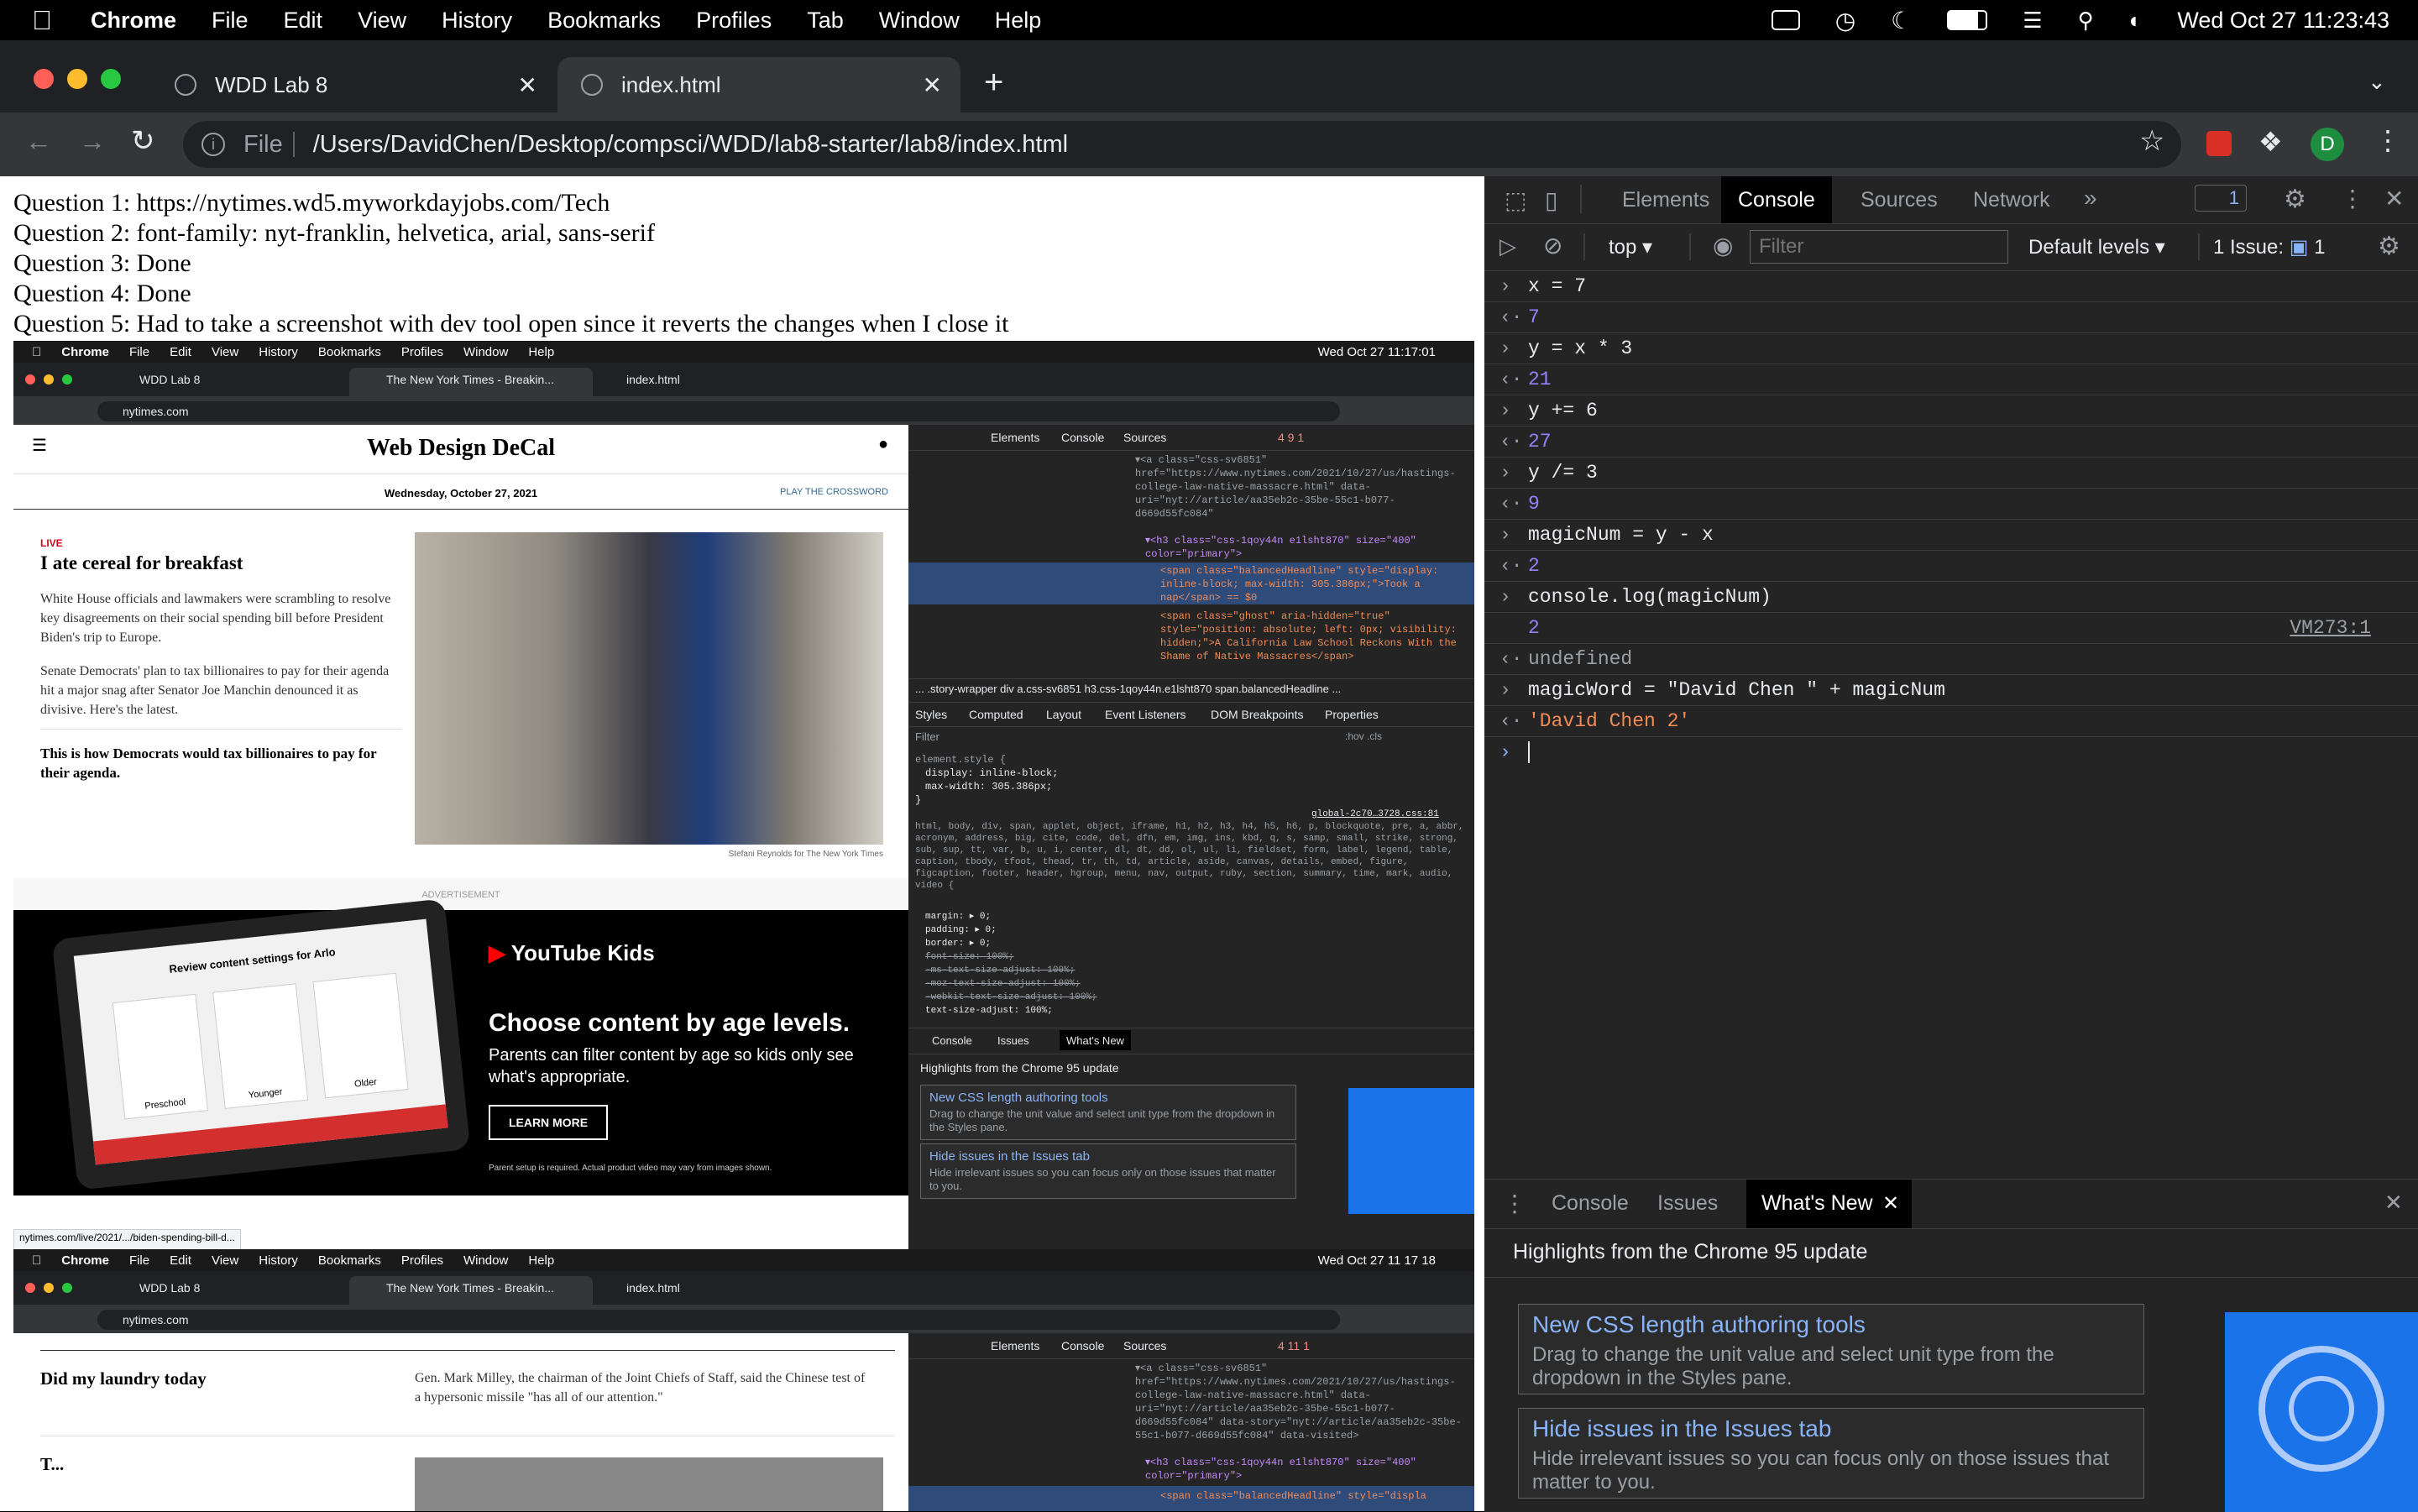  What do you see at coordinates (1699, 1324) in the screenshot?
I see `card-title: New CSS length authoring tools` at bounding box center [1699, 1324].